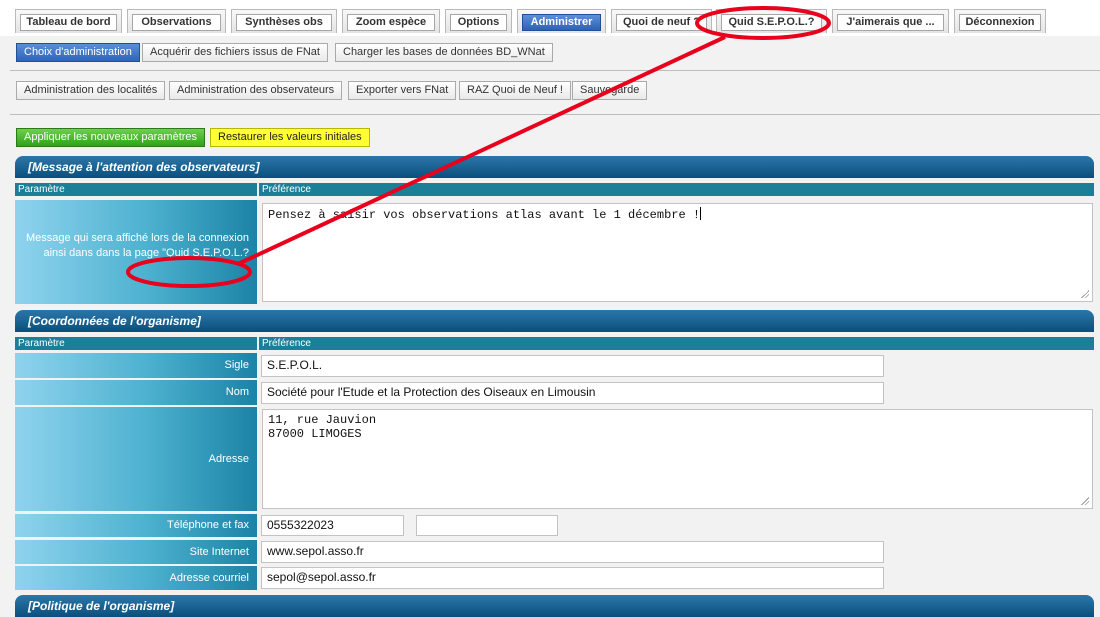  I want to click on tab-syntheses-obs: Synthèses obs, so click(284, 21).